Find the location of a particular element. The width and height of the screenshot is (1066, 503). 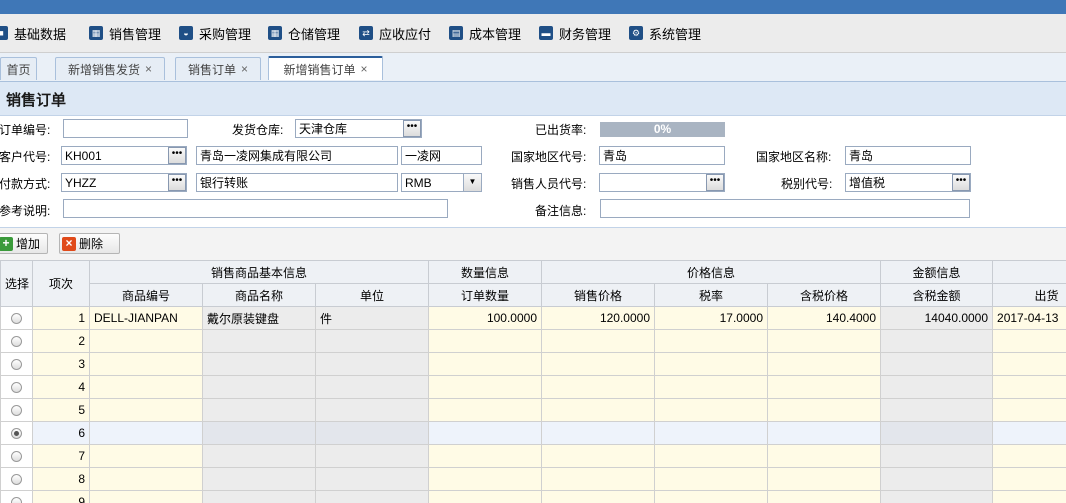

menu-item-5: ⇄ 应收应付 is located at coordinates (395, 33).